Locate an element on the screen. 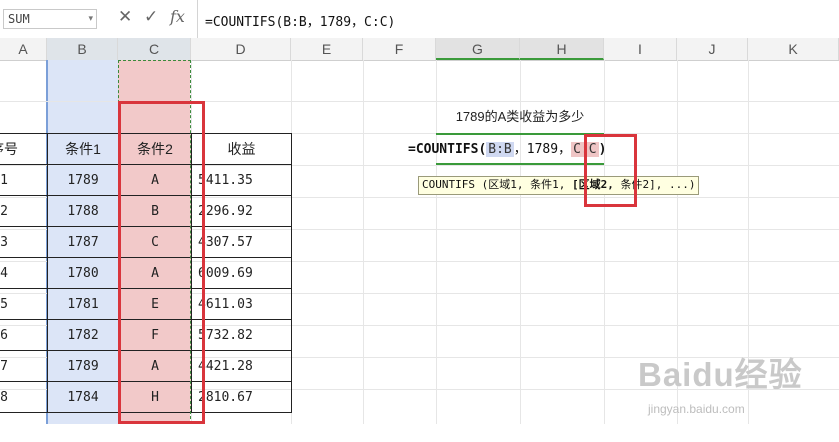 Image resolution: width=839 pixels, height=442 pixels. col-header-d: D is located at coordinates (241, 49).